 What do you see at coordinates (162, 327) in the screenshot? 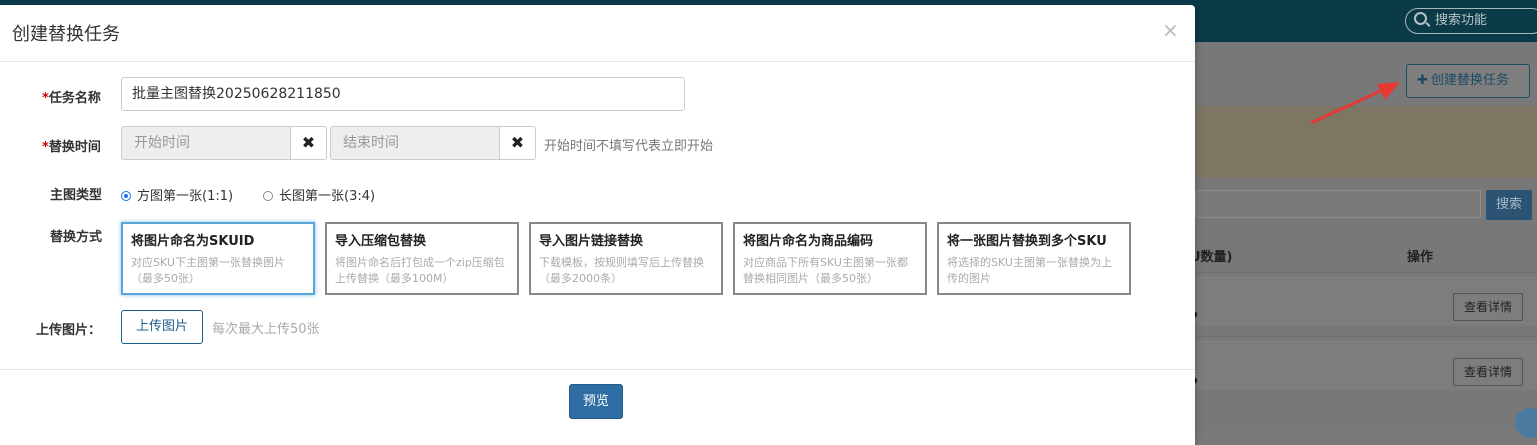
I see `upload-image-button: 上传图片` at bounding box center [162, 327].